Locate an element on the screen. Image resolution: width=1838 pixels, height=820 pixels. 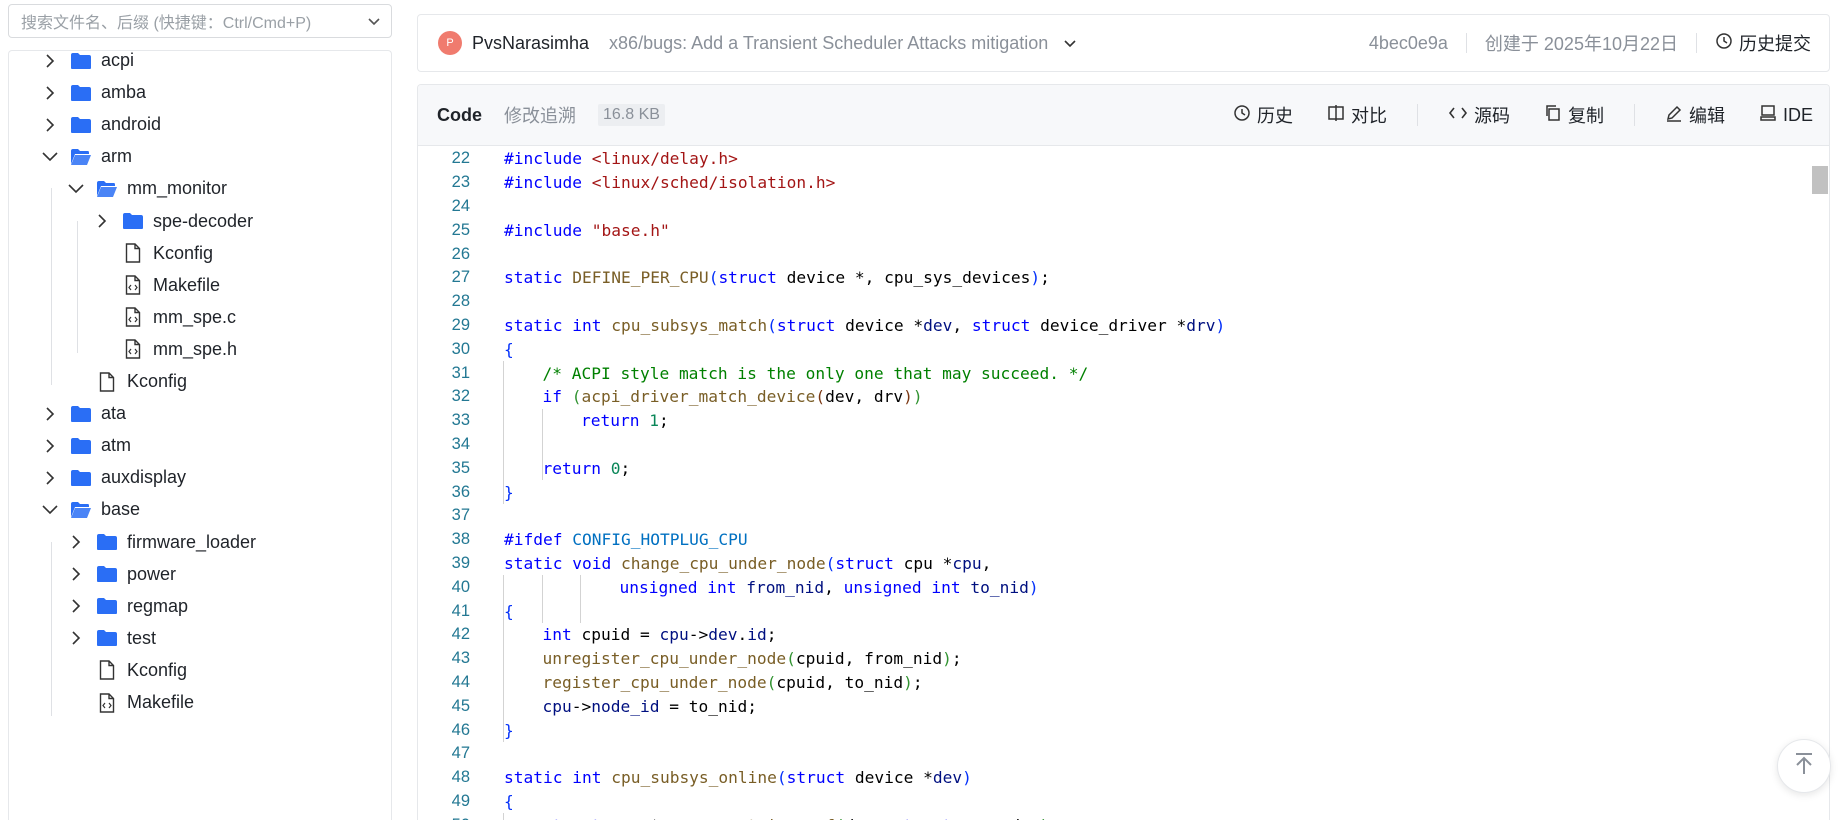
code-token: static is located at coordinates (538, 563).